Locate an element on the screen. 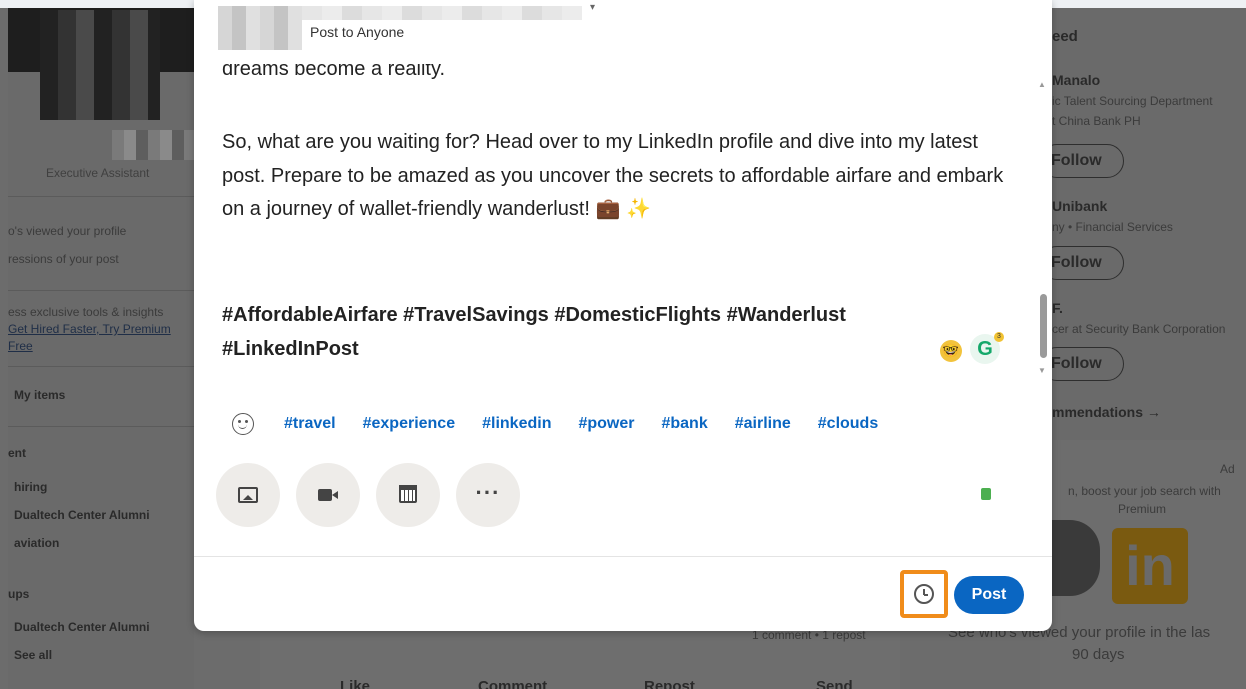 Image resolution: width=1246 pixels, height=689 pixels. group-item: Dualtech Center Alumni is located at coordinates (82, 627).